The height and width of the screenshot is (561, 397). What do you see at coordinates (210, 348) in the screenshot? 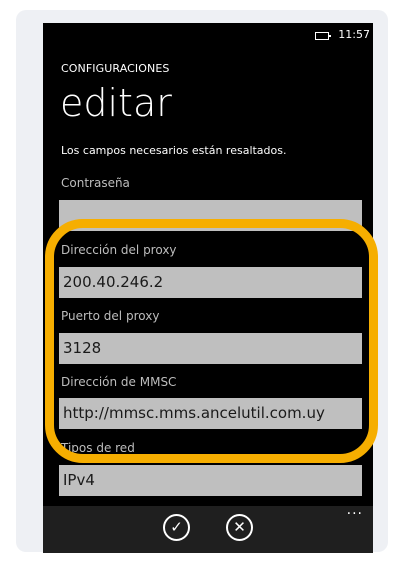
I see `proxy-port-field: 3128` at bounding box center [210, 348].